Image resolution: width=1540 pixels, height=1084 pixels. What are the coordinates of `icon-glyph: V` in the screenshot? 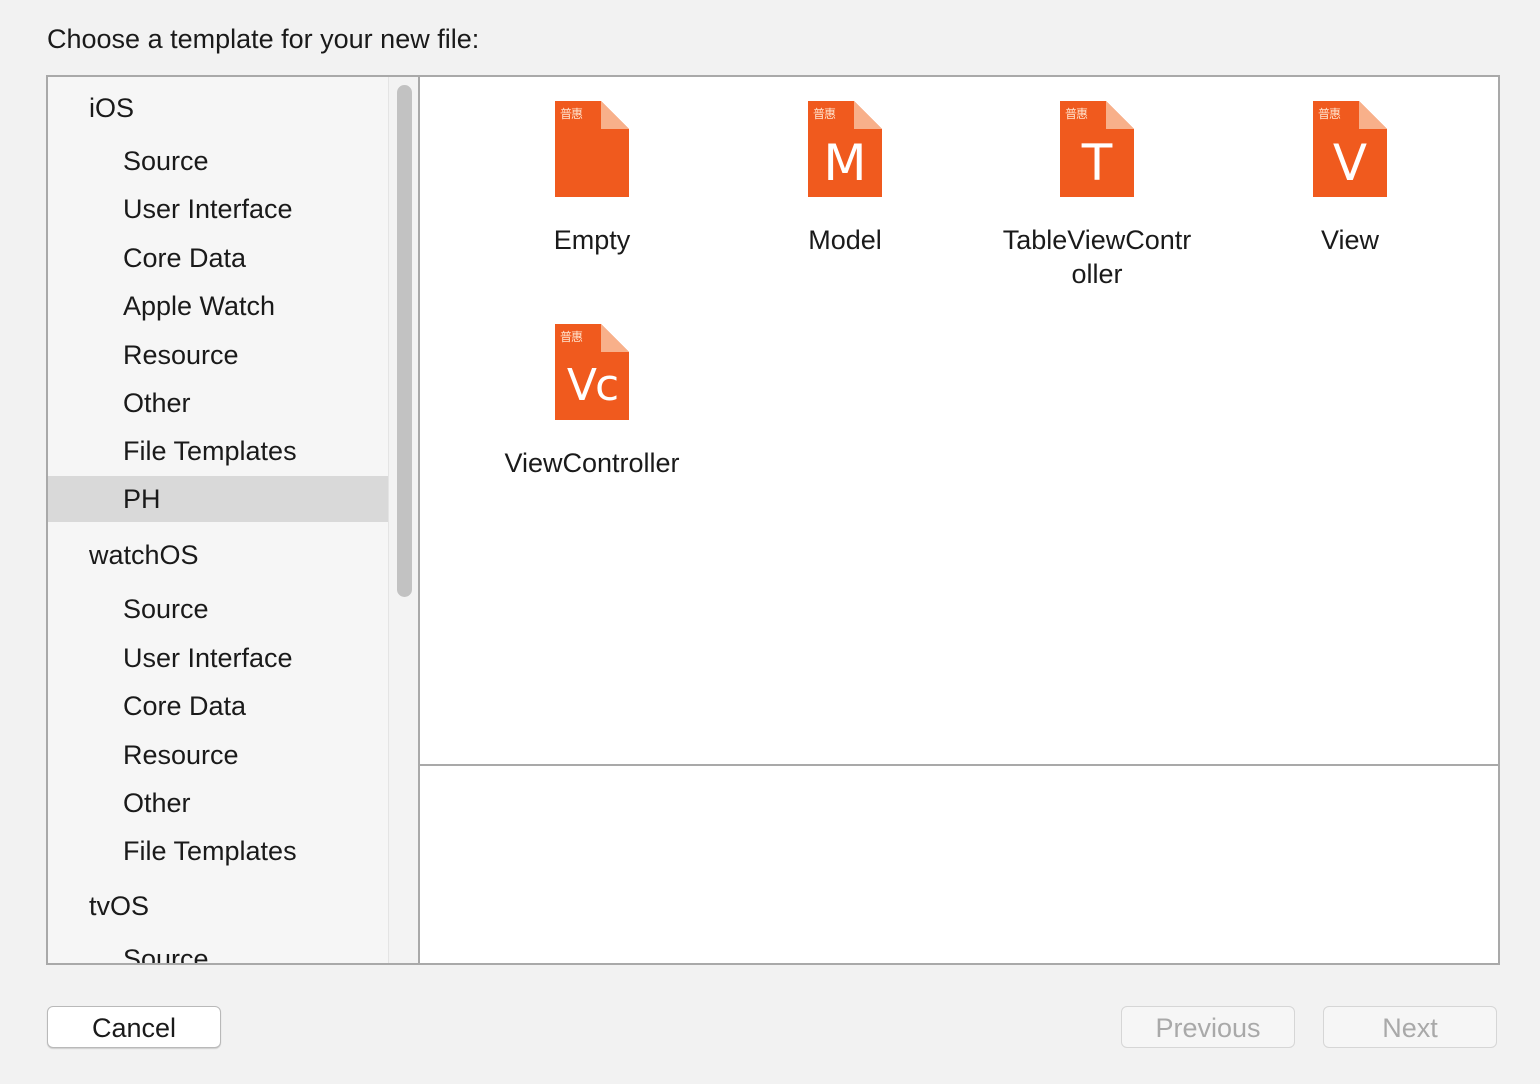 It's located at (1350, 163).